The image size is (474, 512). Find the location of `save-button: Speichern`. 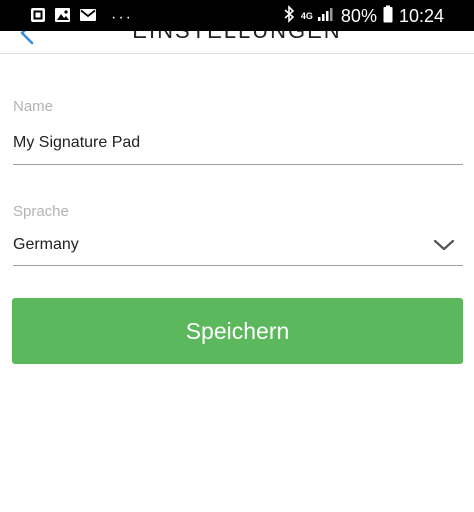

save-button: Speichern is located at coordinates (237, 331).